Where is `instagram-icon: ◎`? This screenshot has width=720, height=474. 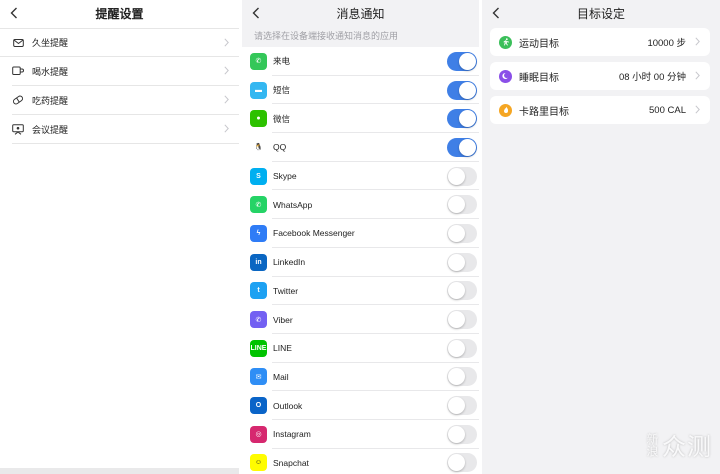
instagram-icon: ◎ is located at coordinates (258, 434).